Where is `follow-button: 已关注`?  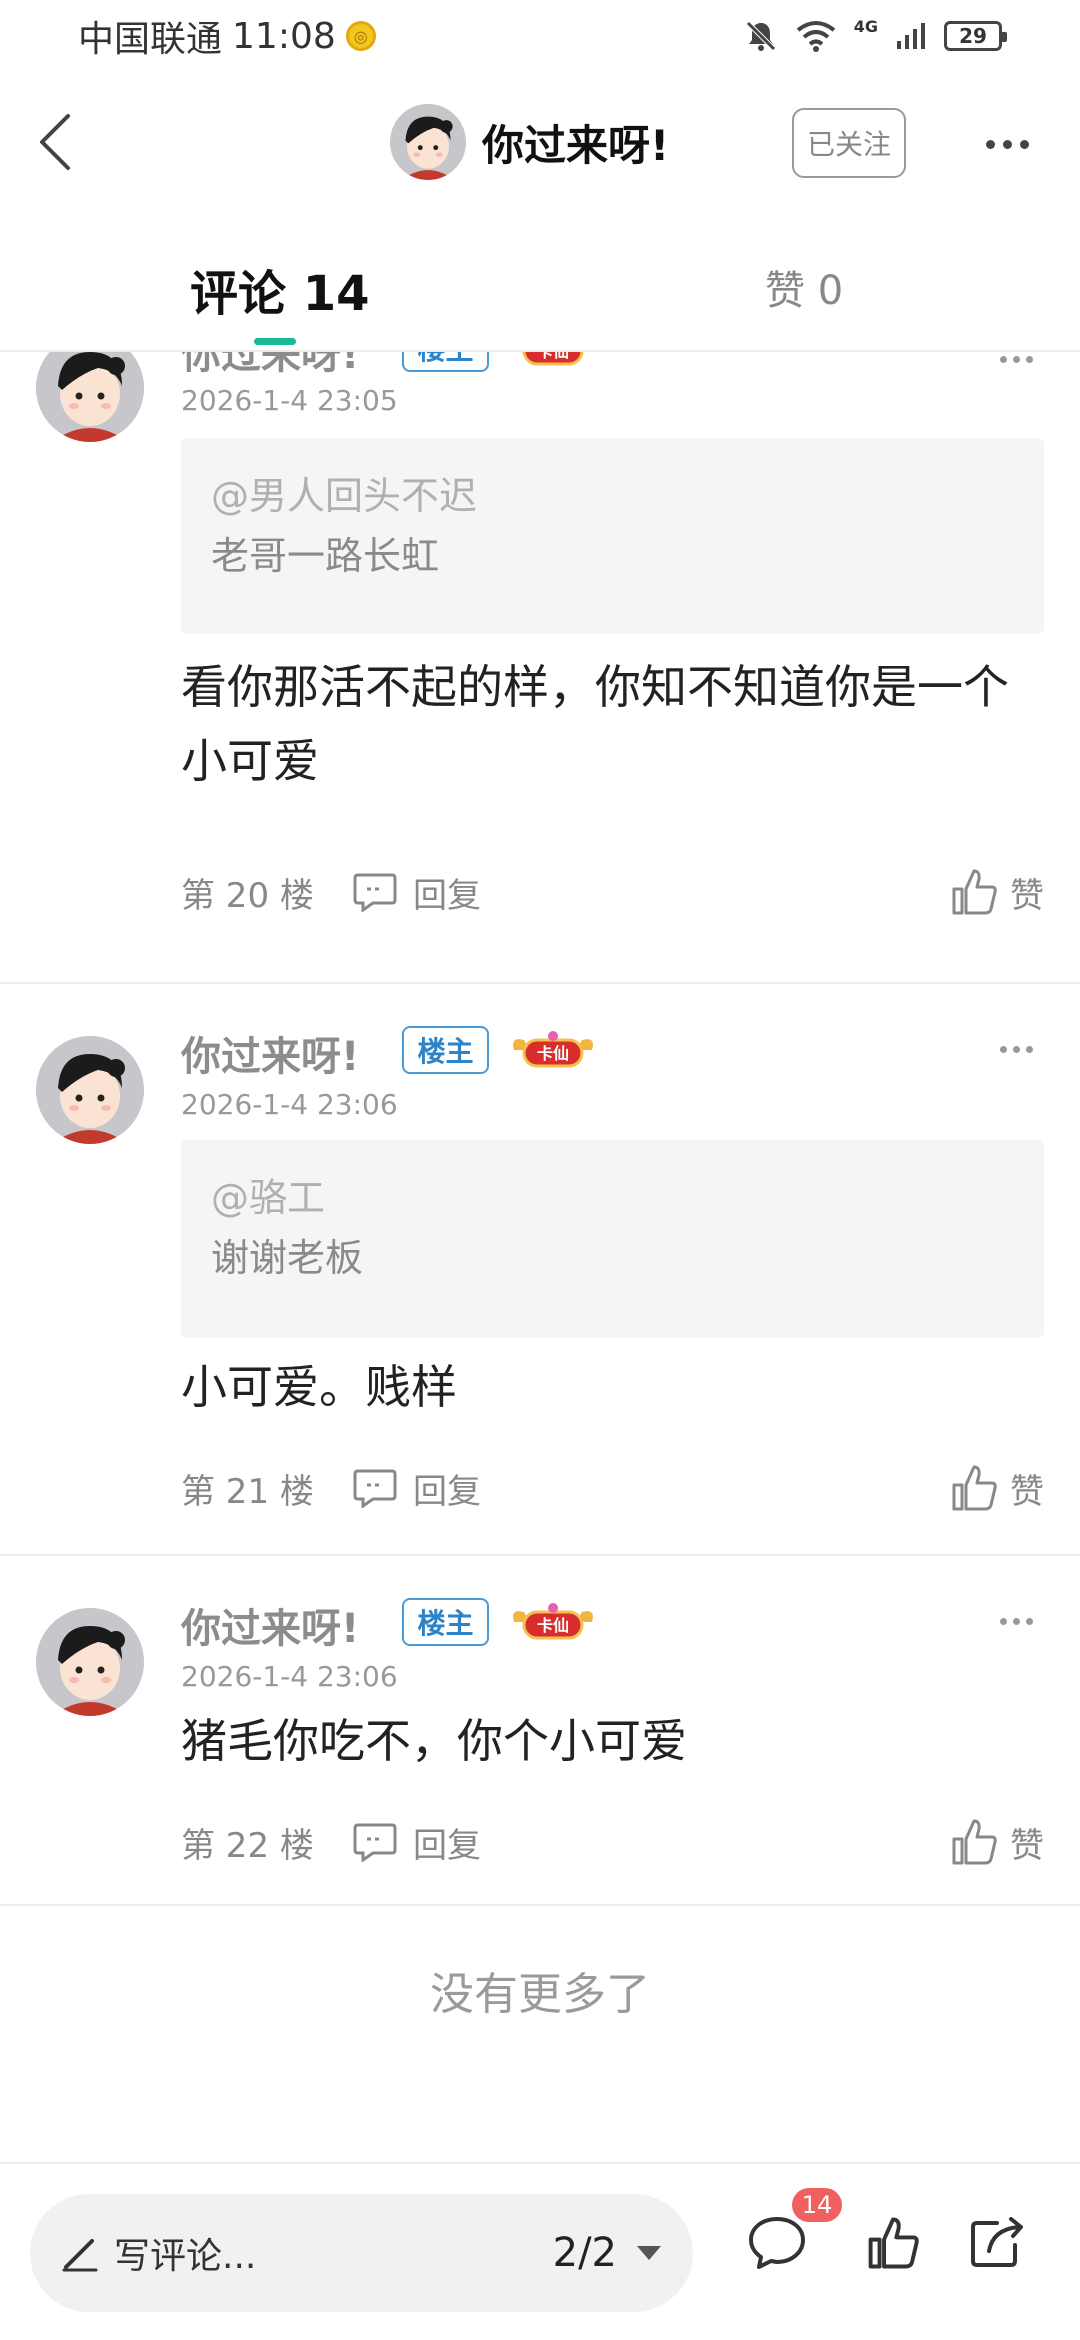
follow-button: 已关注 is located at coordinates (849, 143).